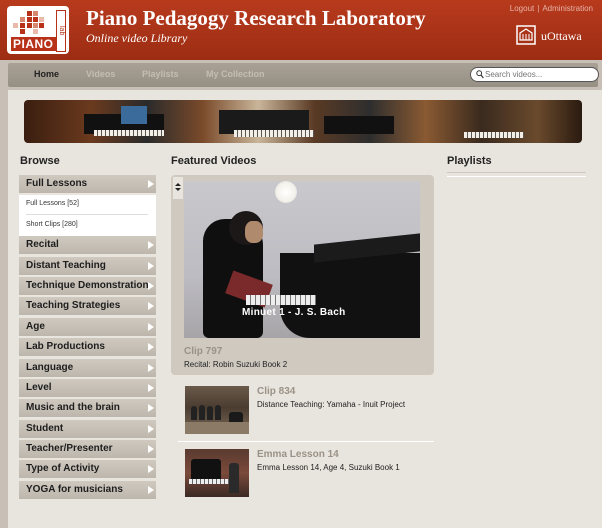  Describe the element at coordinates (33, 44) in the screenshot. I see `logo-text: PIANO` at that location.